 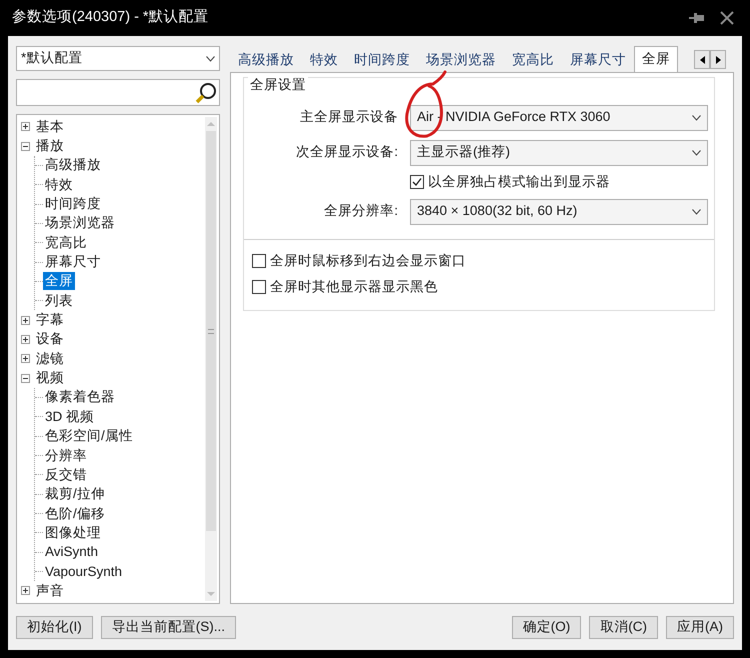 I want to click on checkbox-label: 全屏时其他显示器显示黑色, so click(x=354, y=287).